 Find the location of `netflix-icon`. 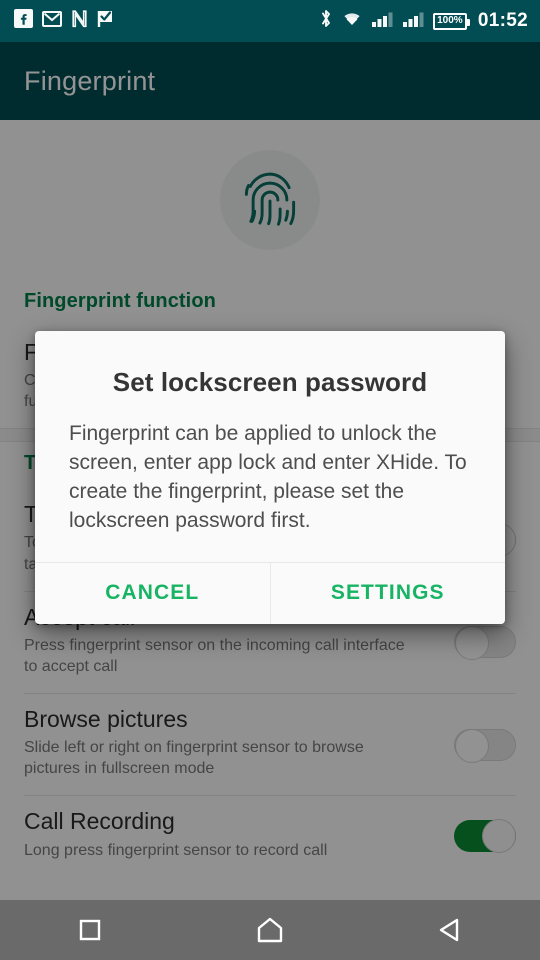

netflix-icon is located at coordinates (79, 21).